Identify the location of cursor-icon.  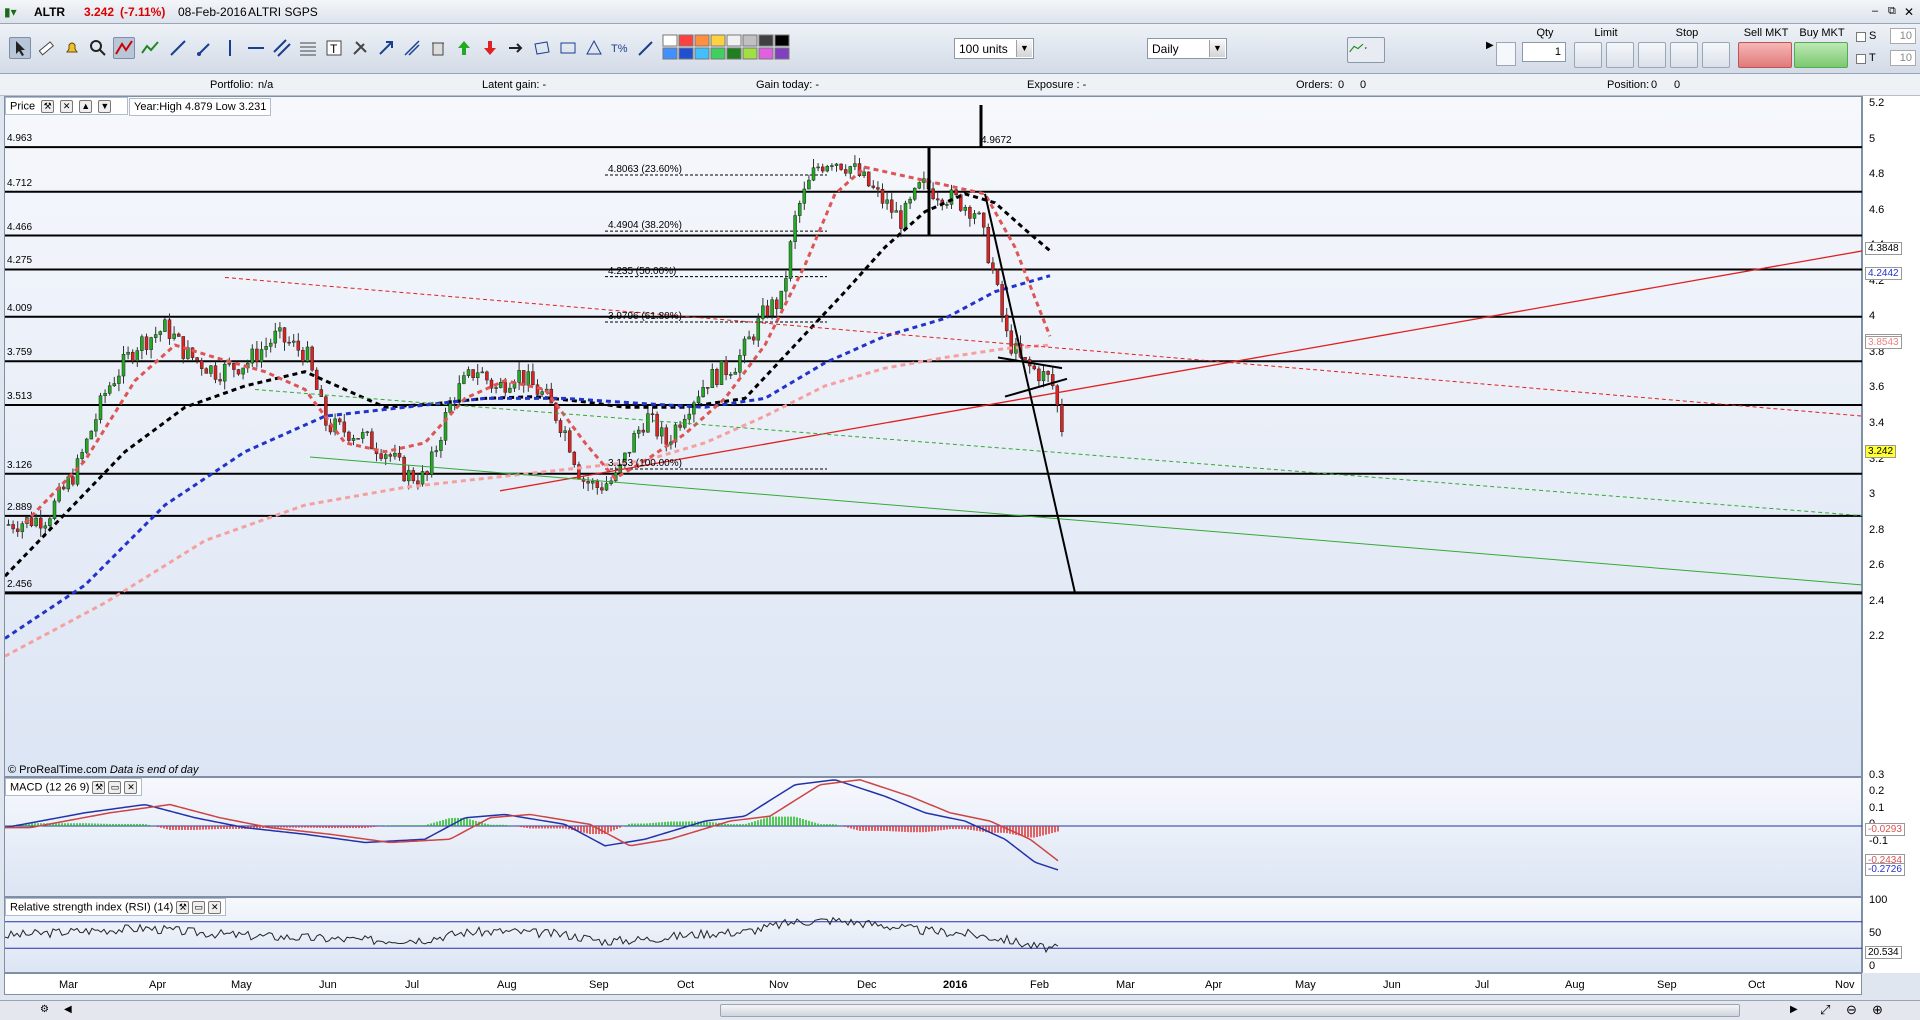
(20, 48).